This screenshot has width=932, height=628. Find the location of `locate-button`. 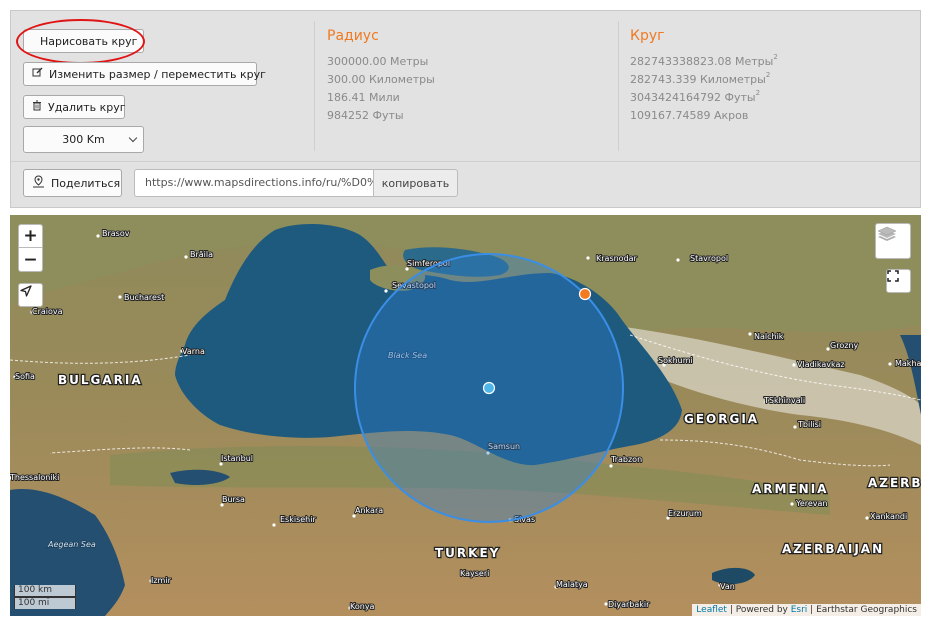

locate-button is located at coordinates (30, 295).